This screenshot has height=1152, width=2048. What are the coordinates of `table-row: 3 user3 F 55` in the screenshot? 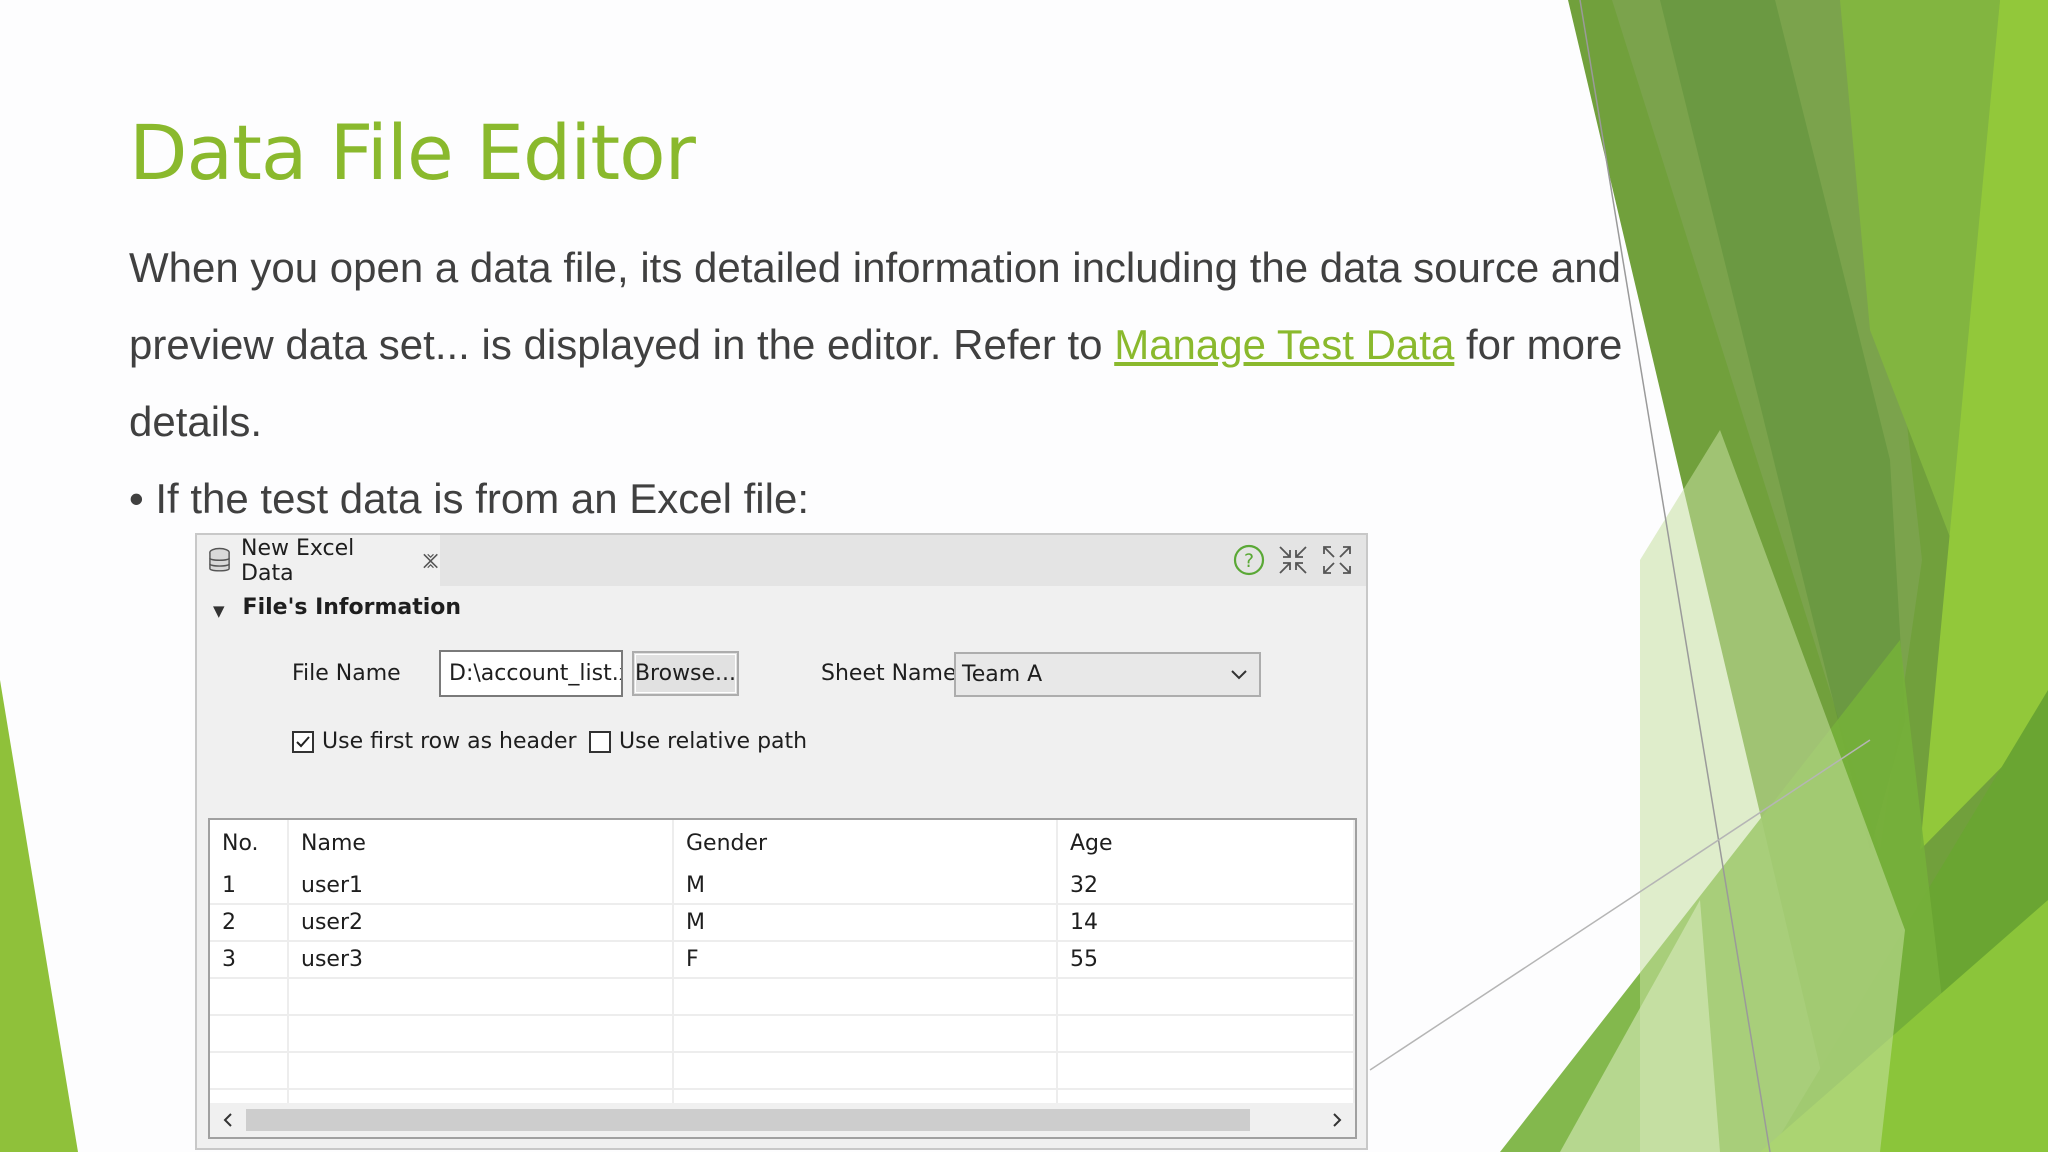 It's located at (782, 960).